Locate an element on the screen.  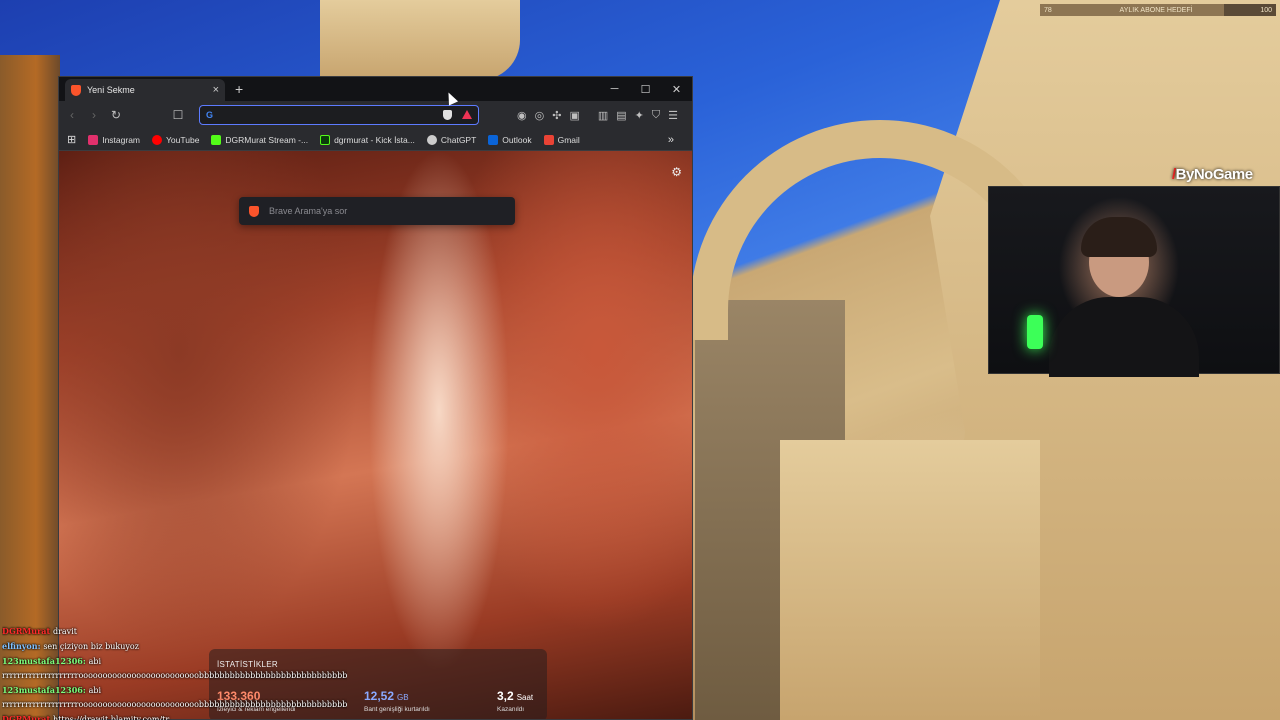
bookmark-outlook: Outlook is located at coordinates (510, 139).